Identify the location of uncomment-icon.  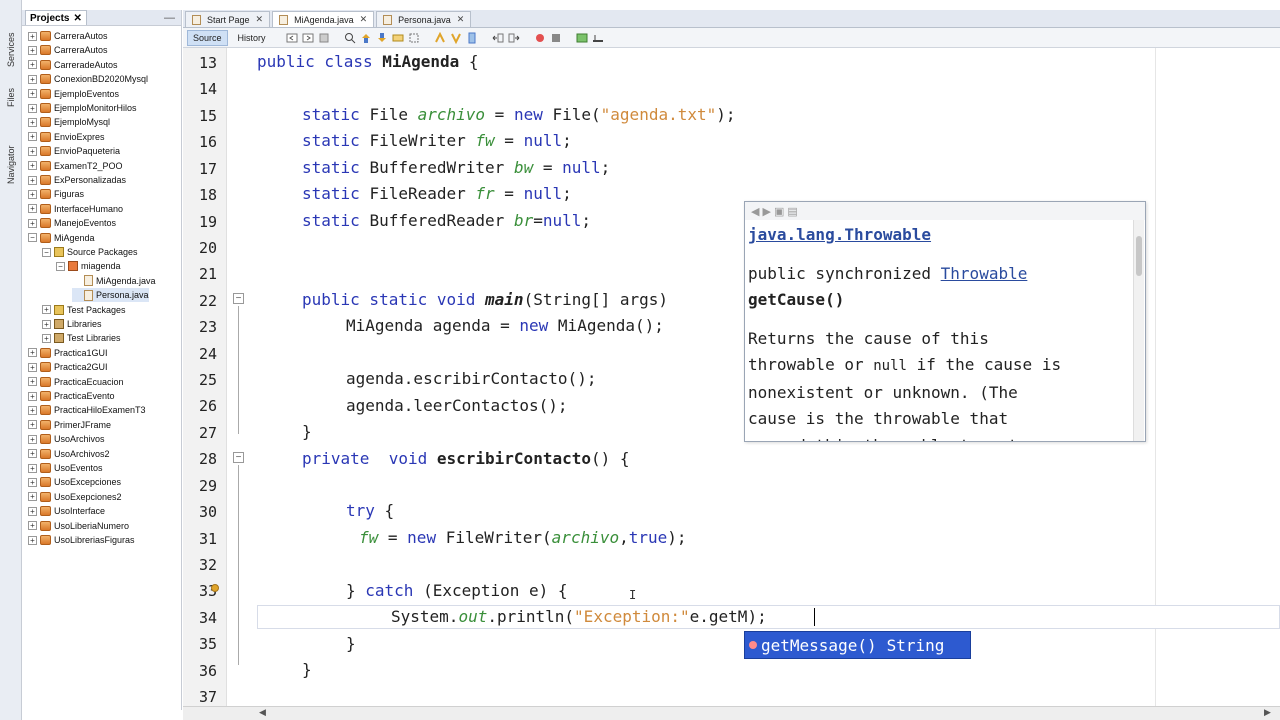
(598, 38).